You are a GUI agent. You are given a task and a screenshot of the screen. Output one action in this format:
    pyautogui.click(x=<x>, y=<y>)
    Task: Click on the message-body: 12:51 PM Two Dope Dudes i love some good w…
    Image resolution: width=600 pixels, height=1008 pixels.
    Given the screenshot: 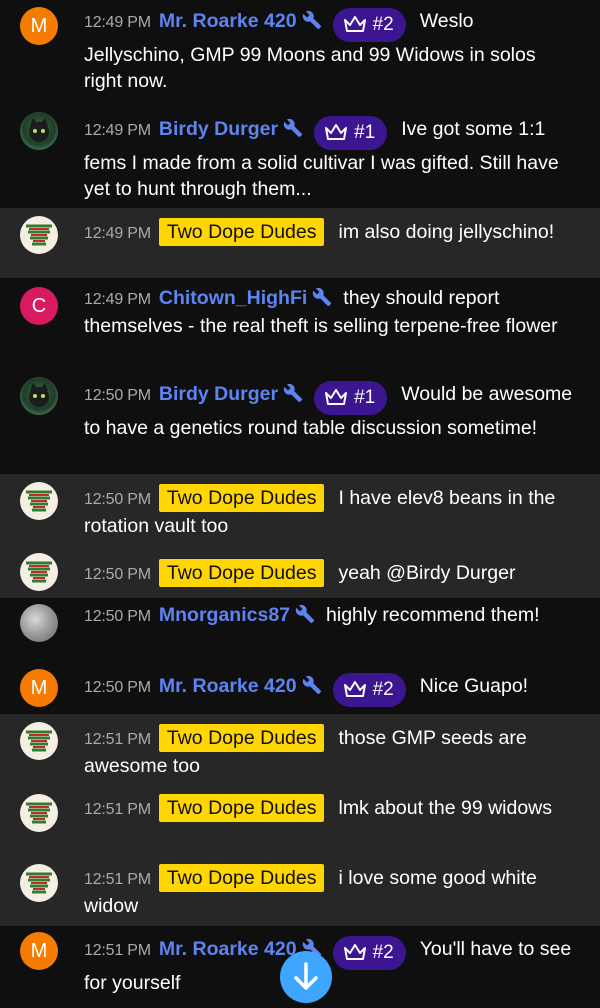 What is the action you would take?
    pyautogui.click(x=330, y=891)
    